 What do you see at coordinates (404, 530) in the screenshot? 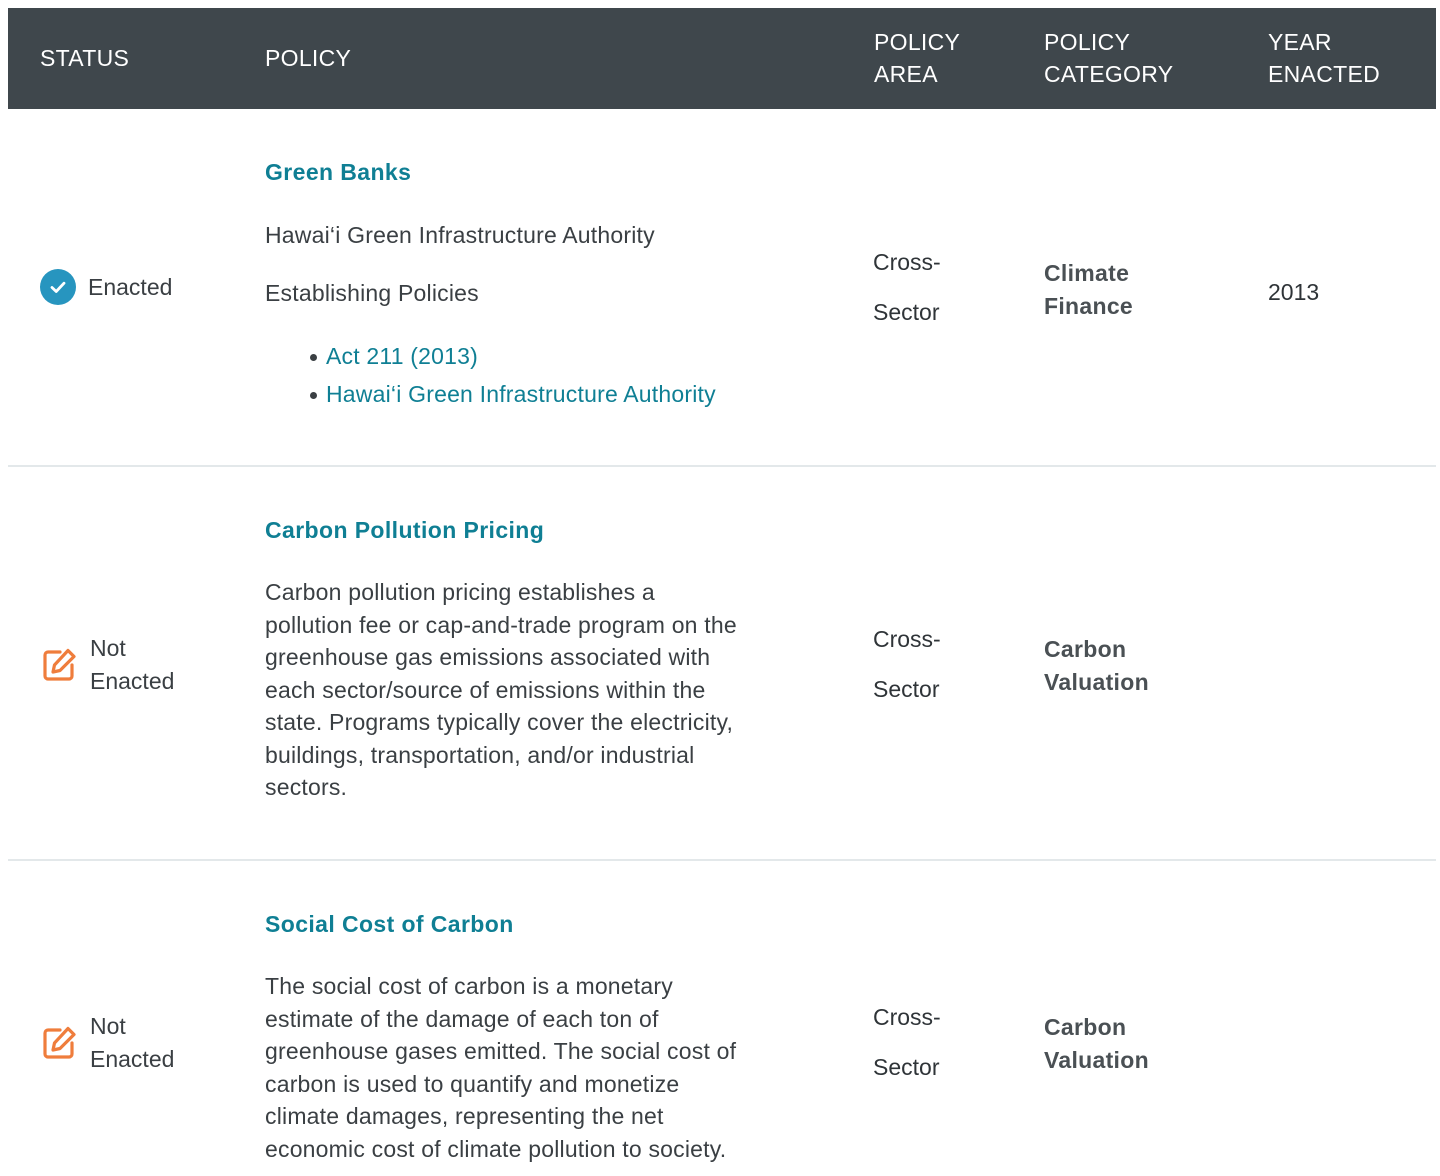
I see `policy-title-link: Carbon Pollution Pricing` at bounding box center [404, 530].